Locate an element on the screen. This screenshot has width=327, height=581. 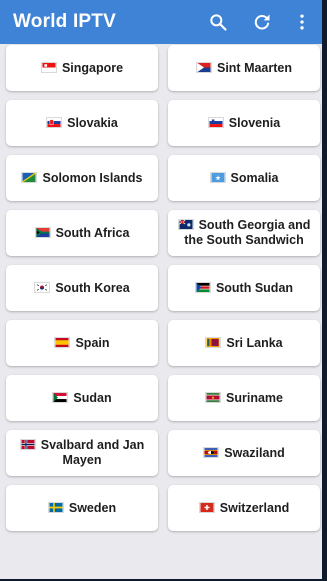
country-label: Spain is located at coordinates (92, 342).